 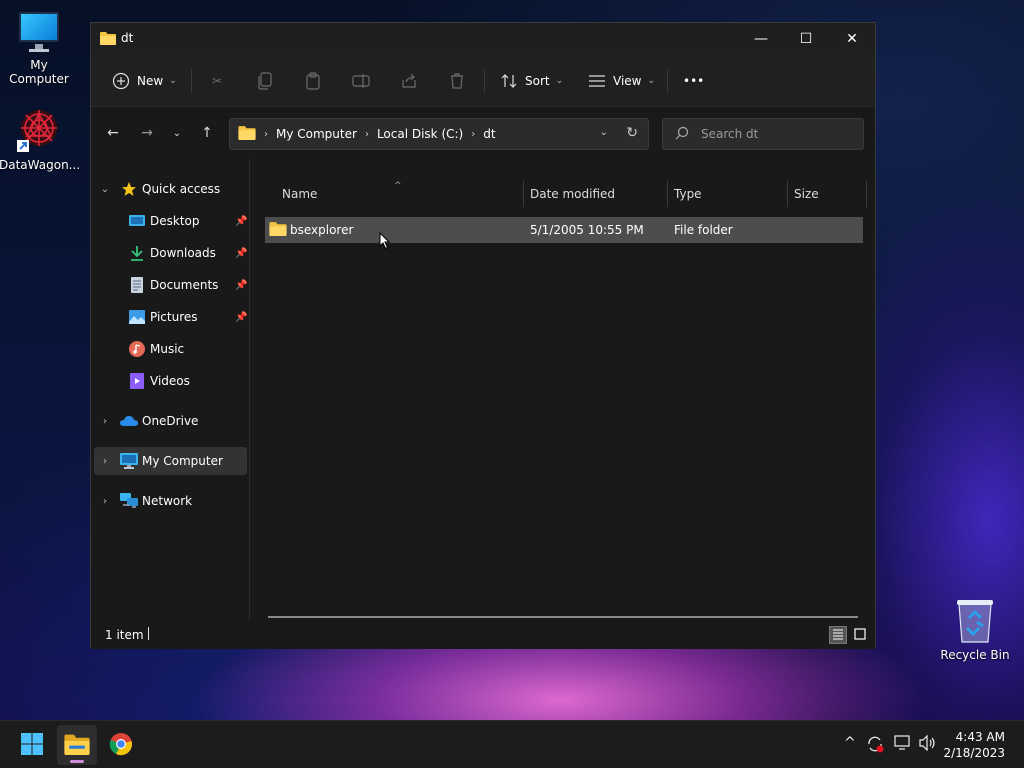 What do you see at coordinates (806, 194) in the screenshot?
I see `column-header-size: Size` at bounding box center [806, 194].